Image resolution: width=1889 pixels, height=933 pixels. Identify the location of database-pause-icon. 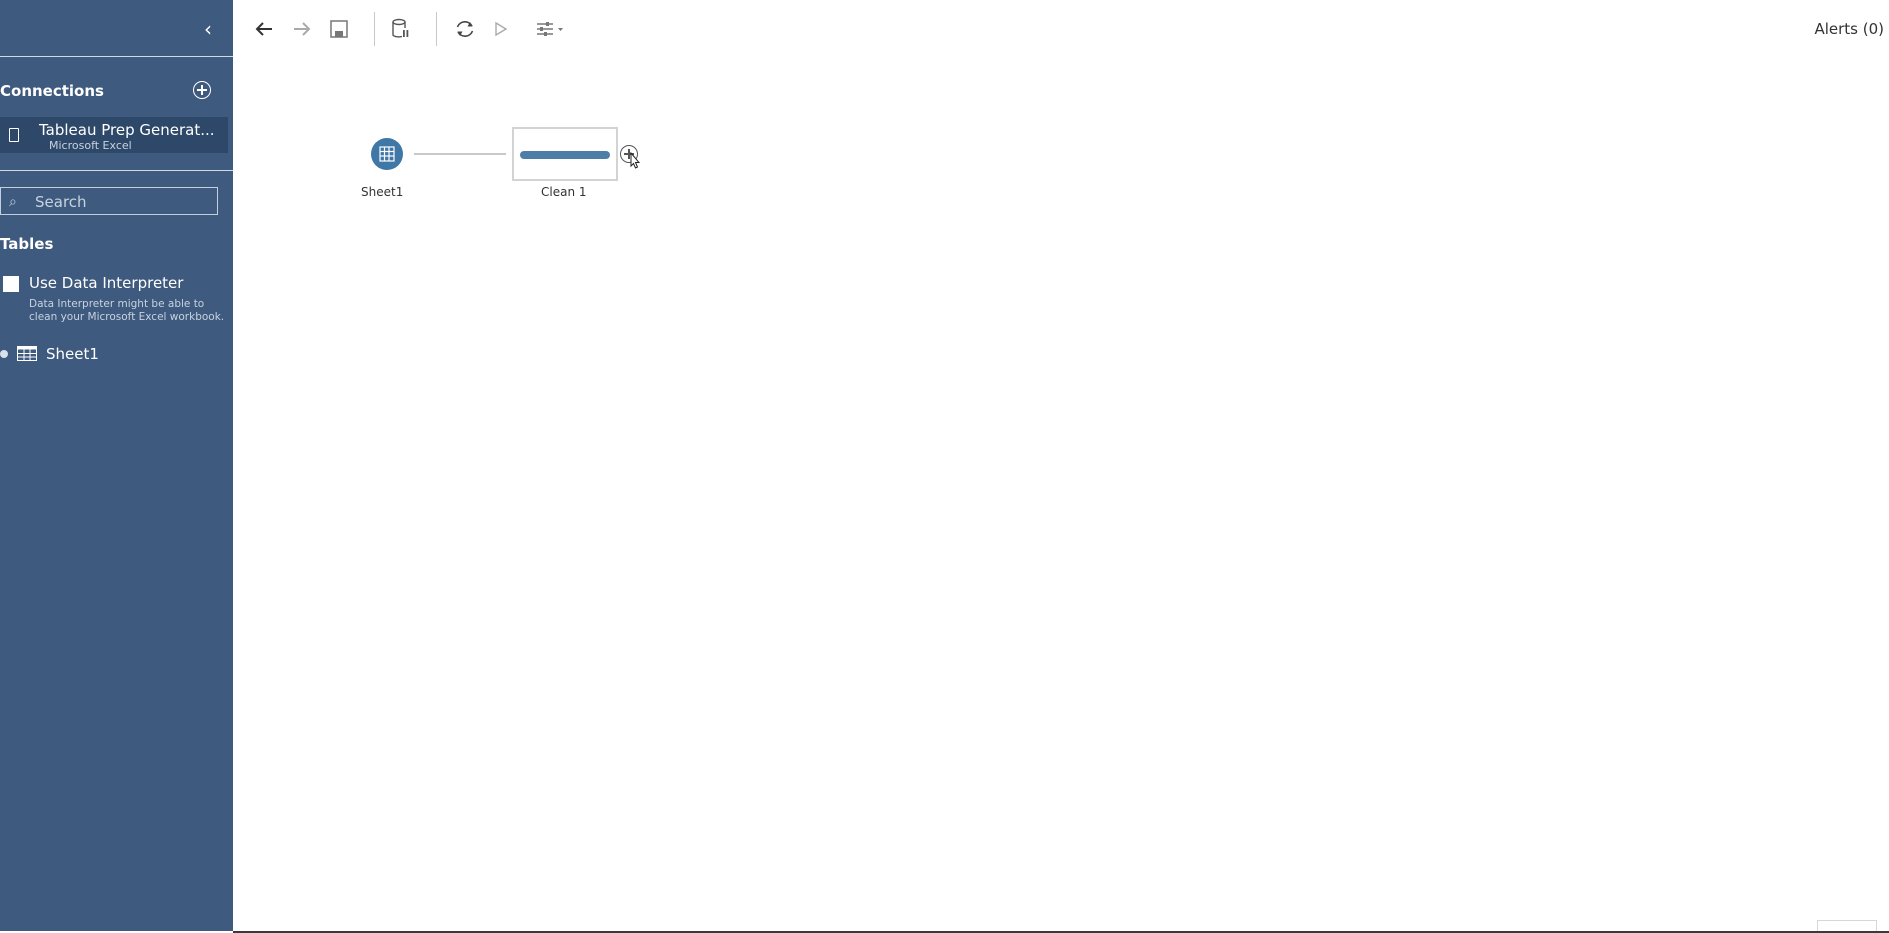
(400, 28).